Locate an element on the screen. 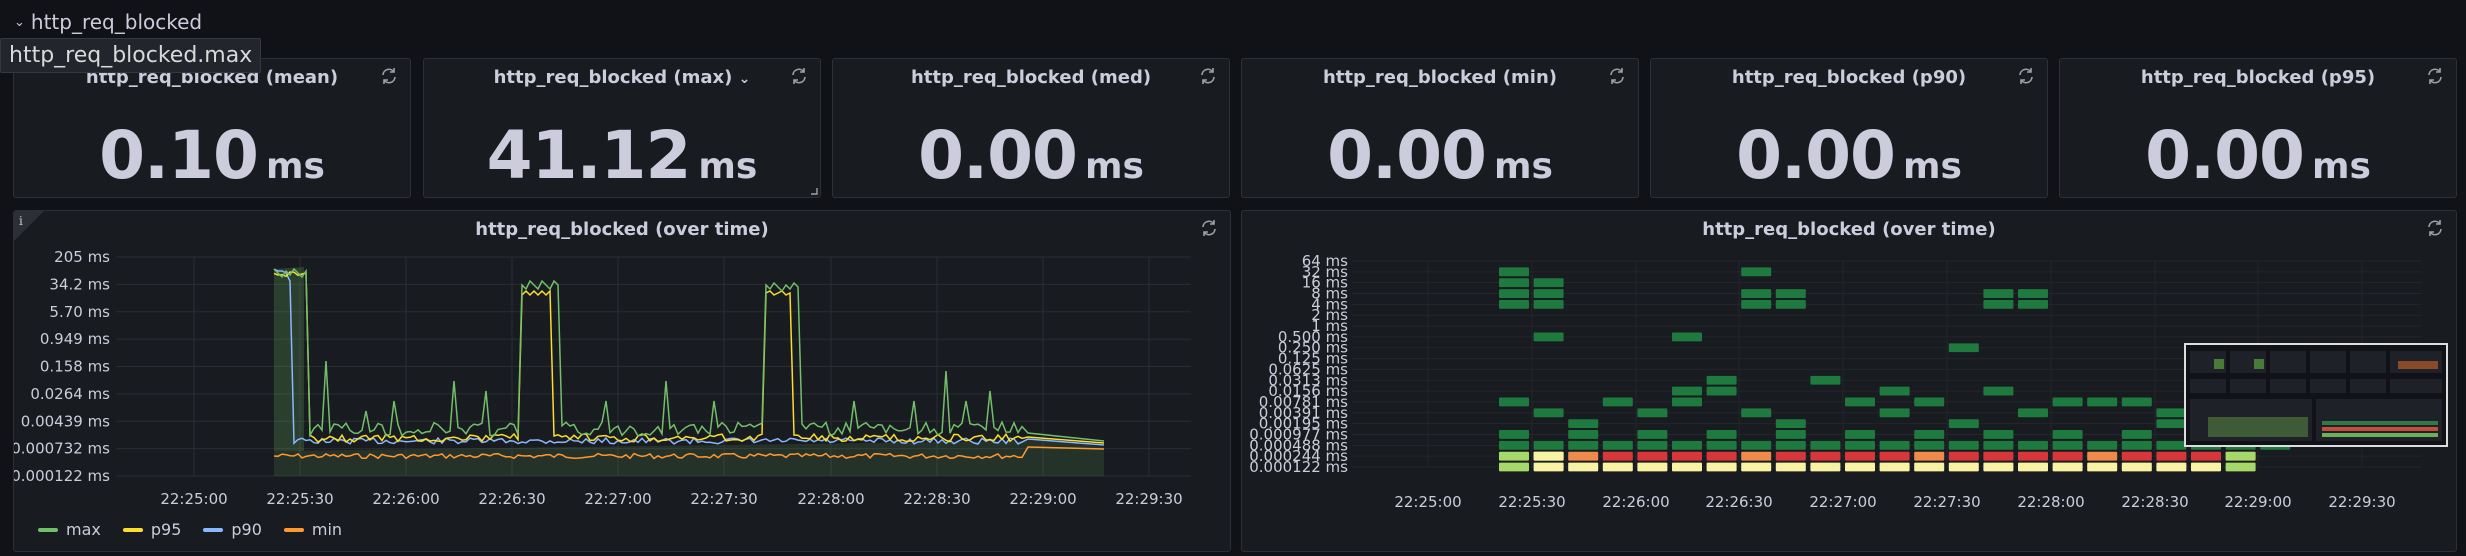  stat-panel-mean: http_req_blocked (mean) 0.10 ms is located at coordinates (212, 128).